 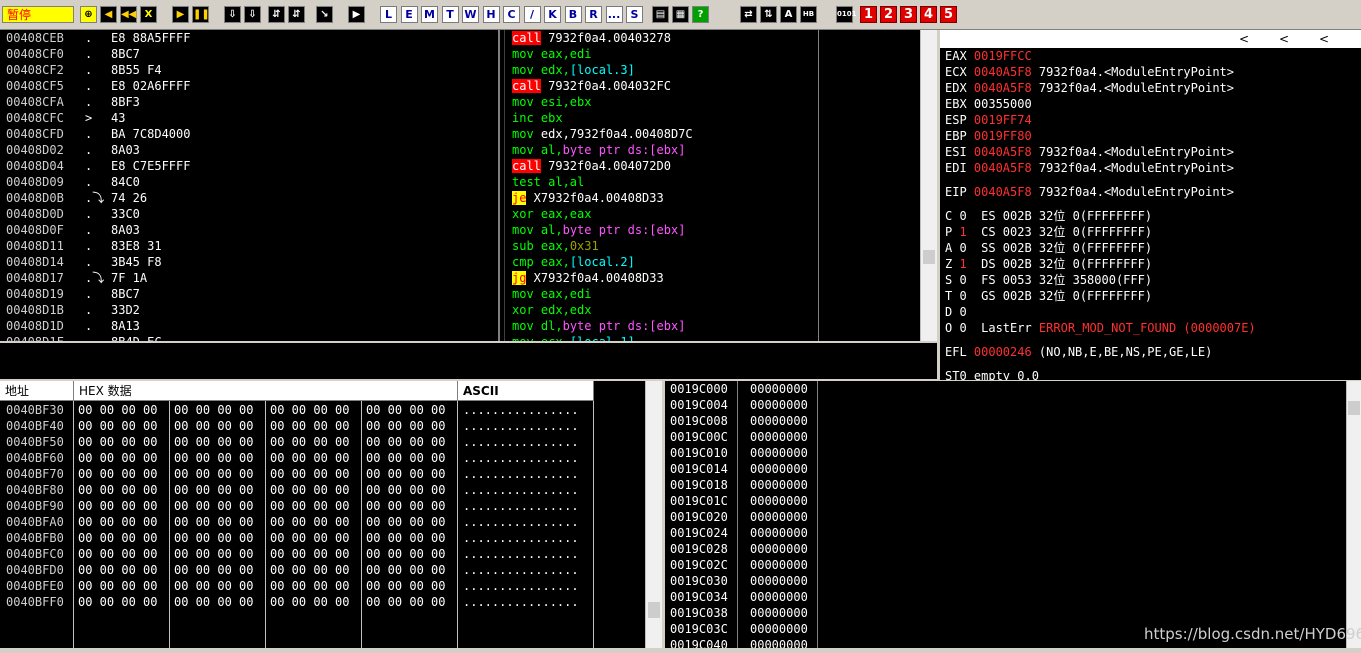 What do you see at coordinates (1150, 352) in the screenshot?
I see `register-line: EFL 00000246 (NO,NB,E,BE,NS,PE,GE,LE)` at bounding box center [1150, 352].